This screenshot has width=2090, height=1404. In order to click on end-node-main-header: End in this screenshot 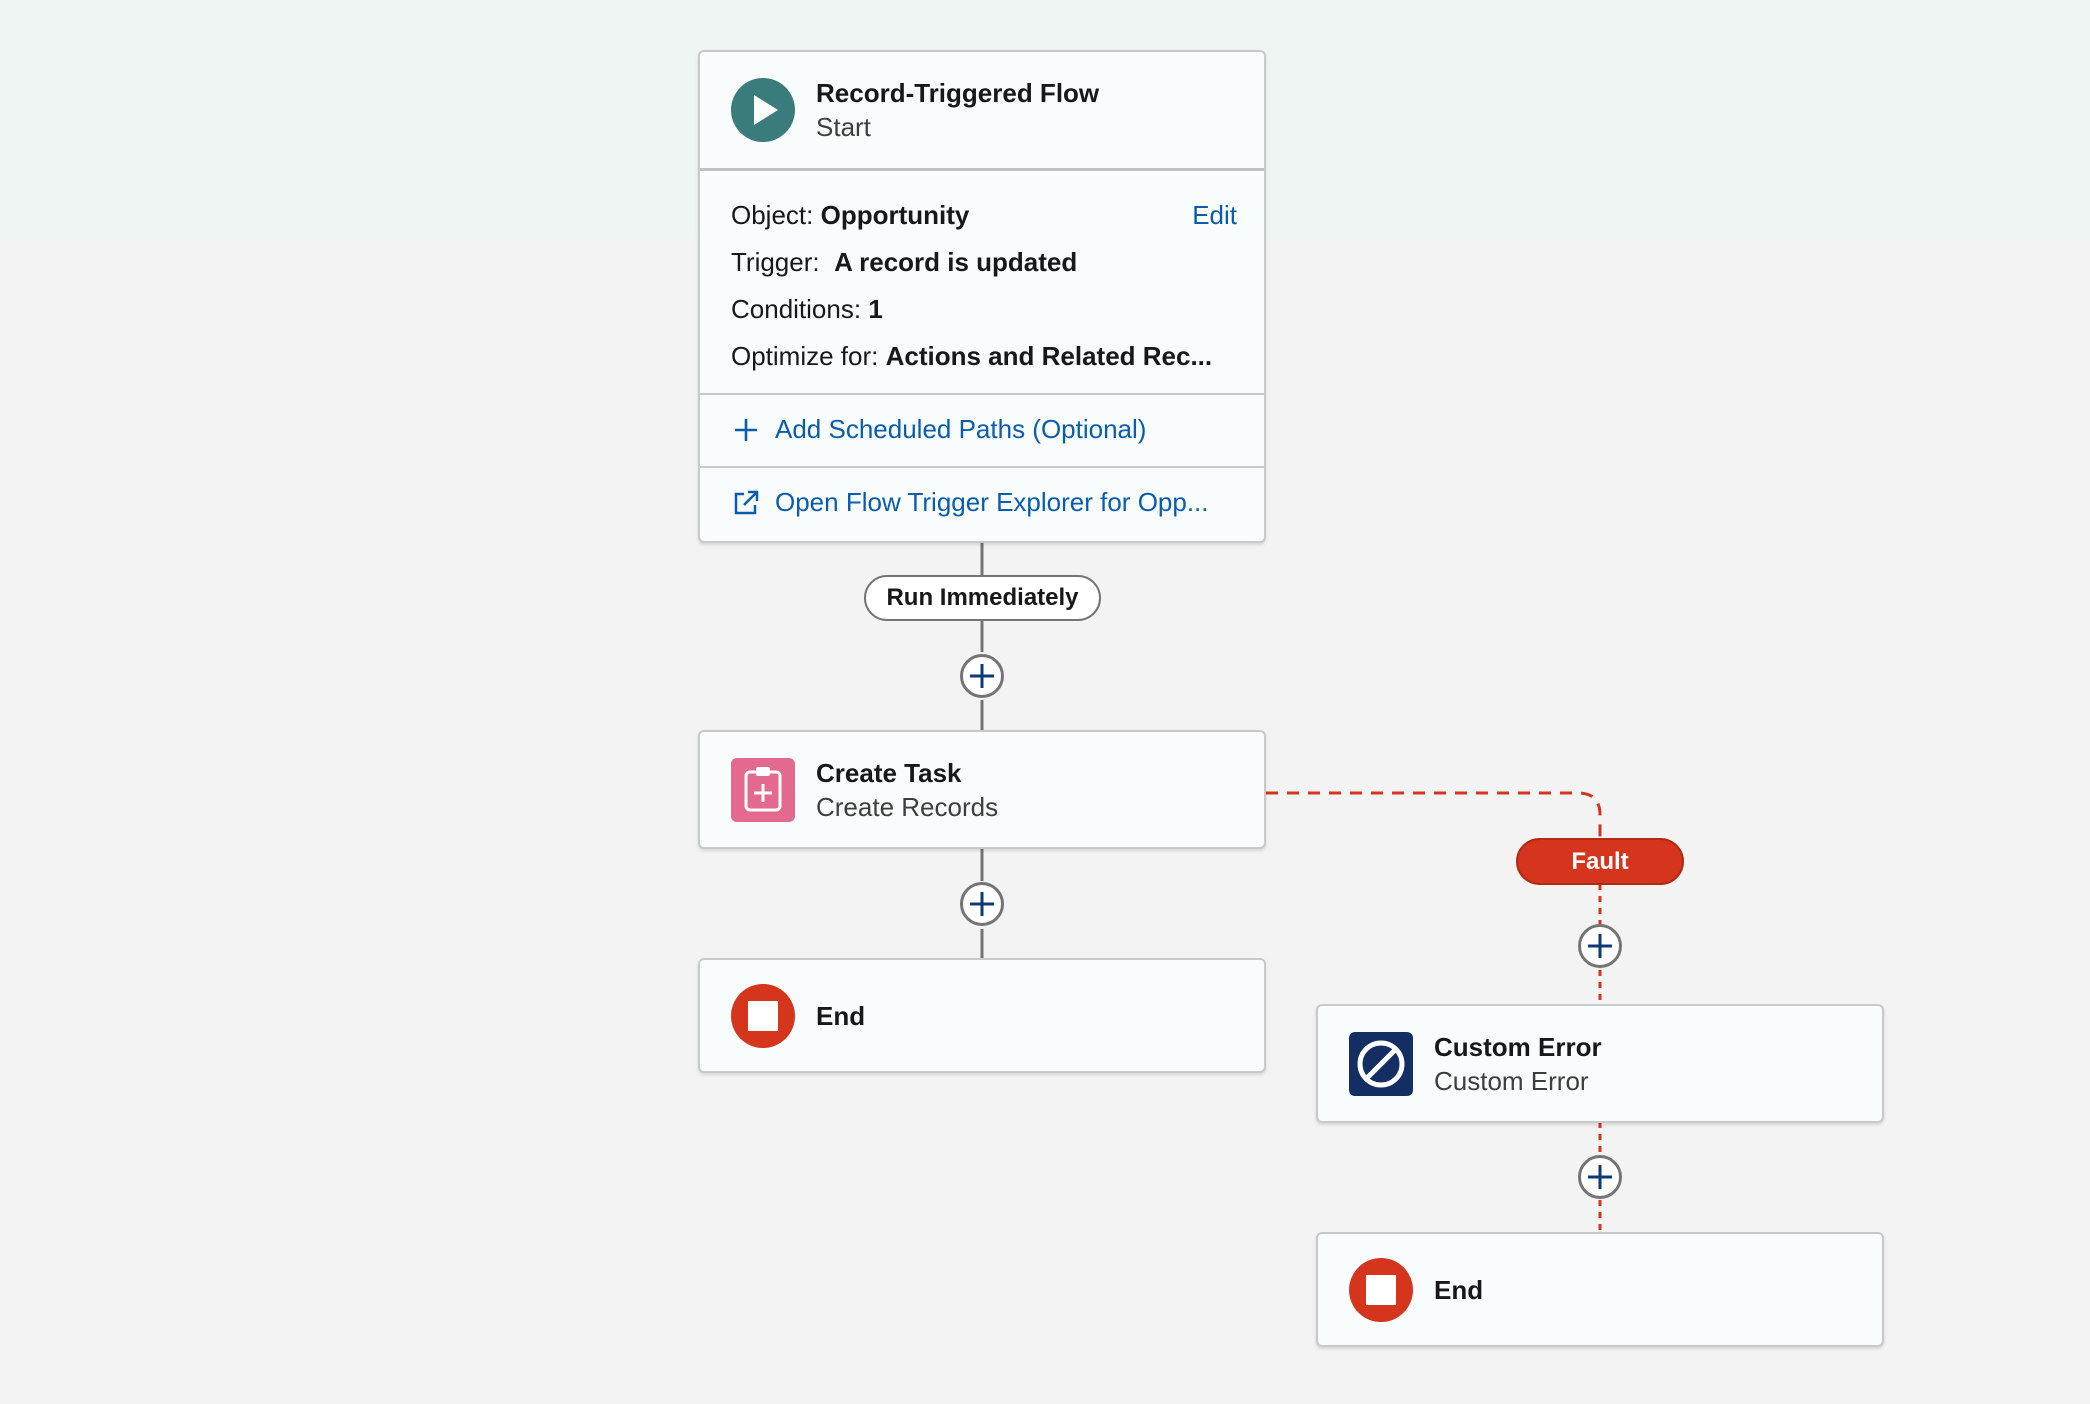, I will do `click(982, 1015)`.